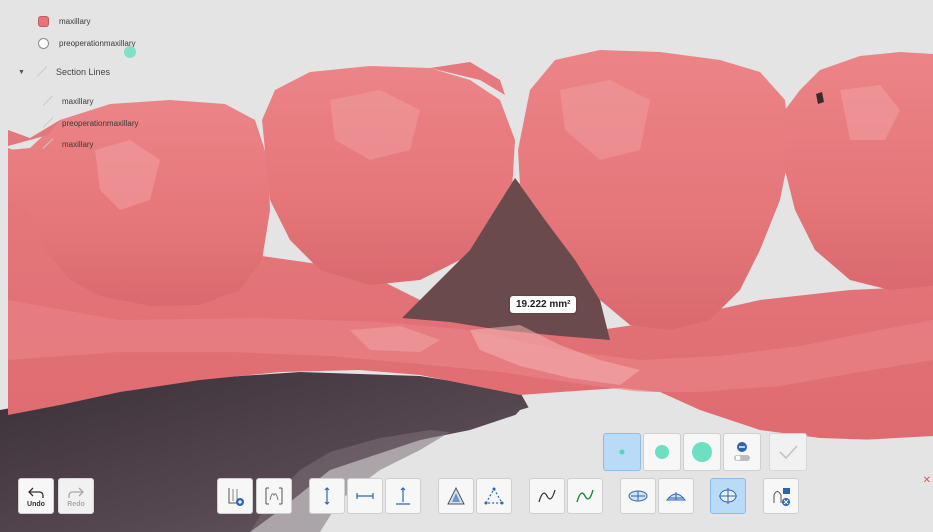 The height and width of the screenshot is (532, 933). Describe the element at coordinates (543, 304) in the screenshot. I see `area-measurement-label: 19.222 mm²` at that location.